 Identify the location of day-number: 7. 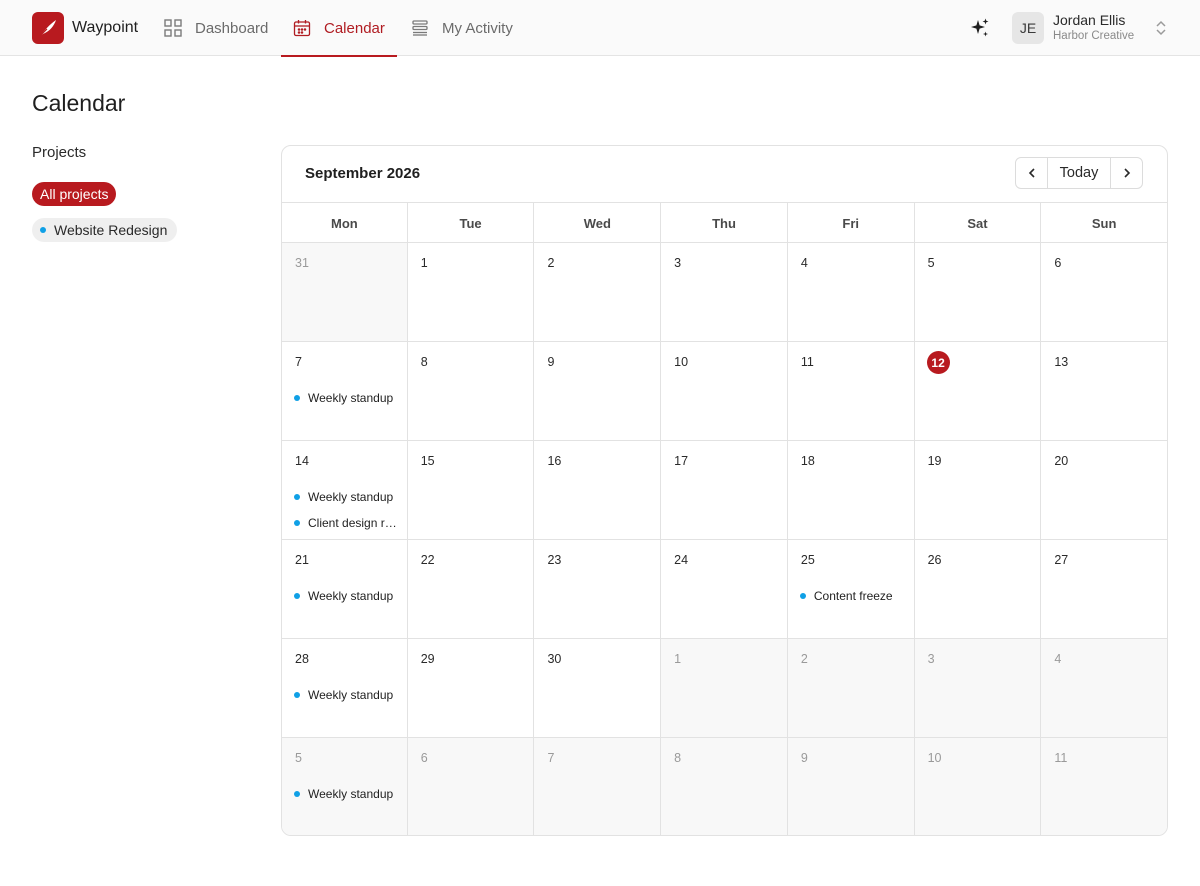
(551, 758).